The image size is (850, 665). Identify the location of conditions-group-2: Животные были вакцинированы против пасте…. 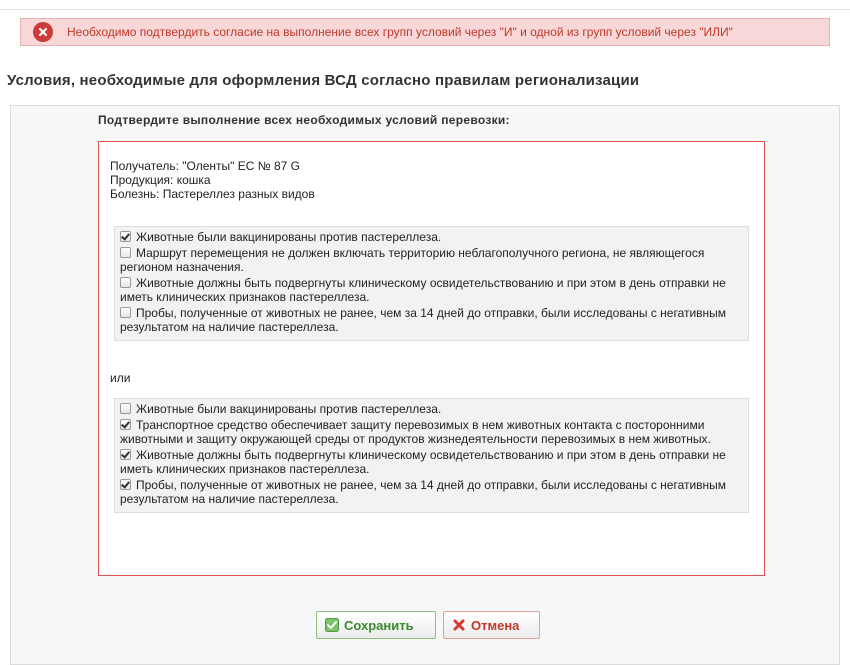
(431, 455).